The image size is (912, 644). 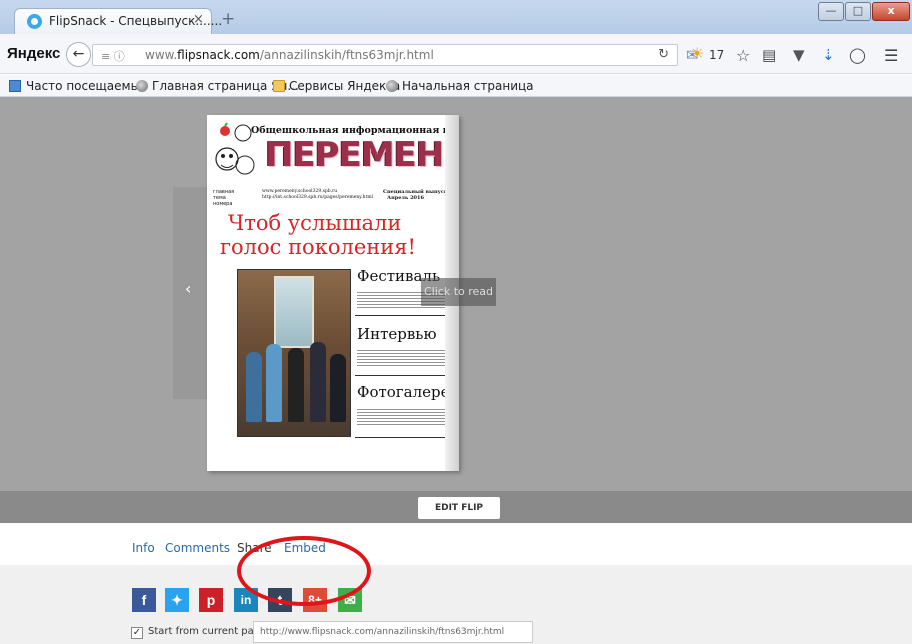 I want to click on newspaper-masthead: ПЕРЕМЕНЫ, so click(x=362, y=155).